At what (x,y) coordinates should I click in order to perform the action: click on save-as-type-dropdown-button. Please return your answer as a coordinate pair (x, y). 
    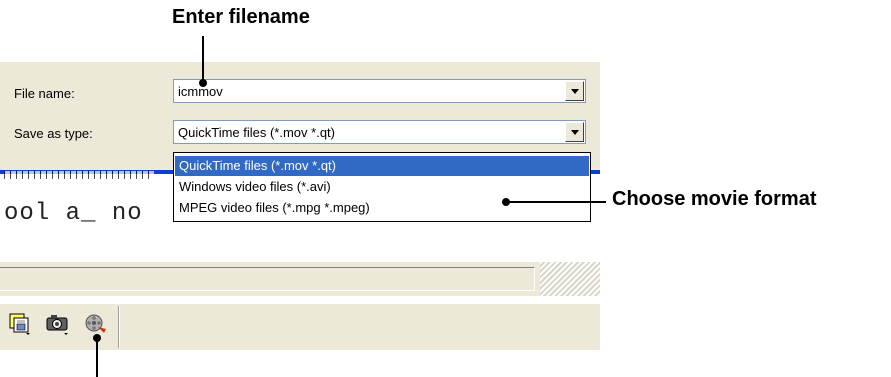
    Looking at the image, I should click on (574, 132).